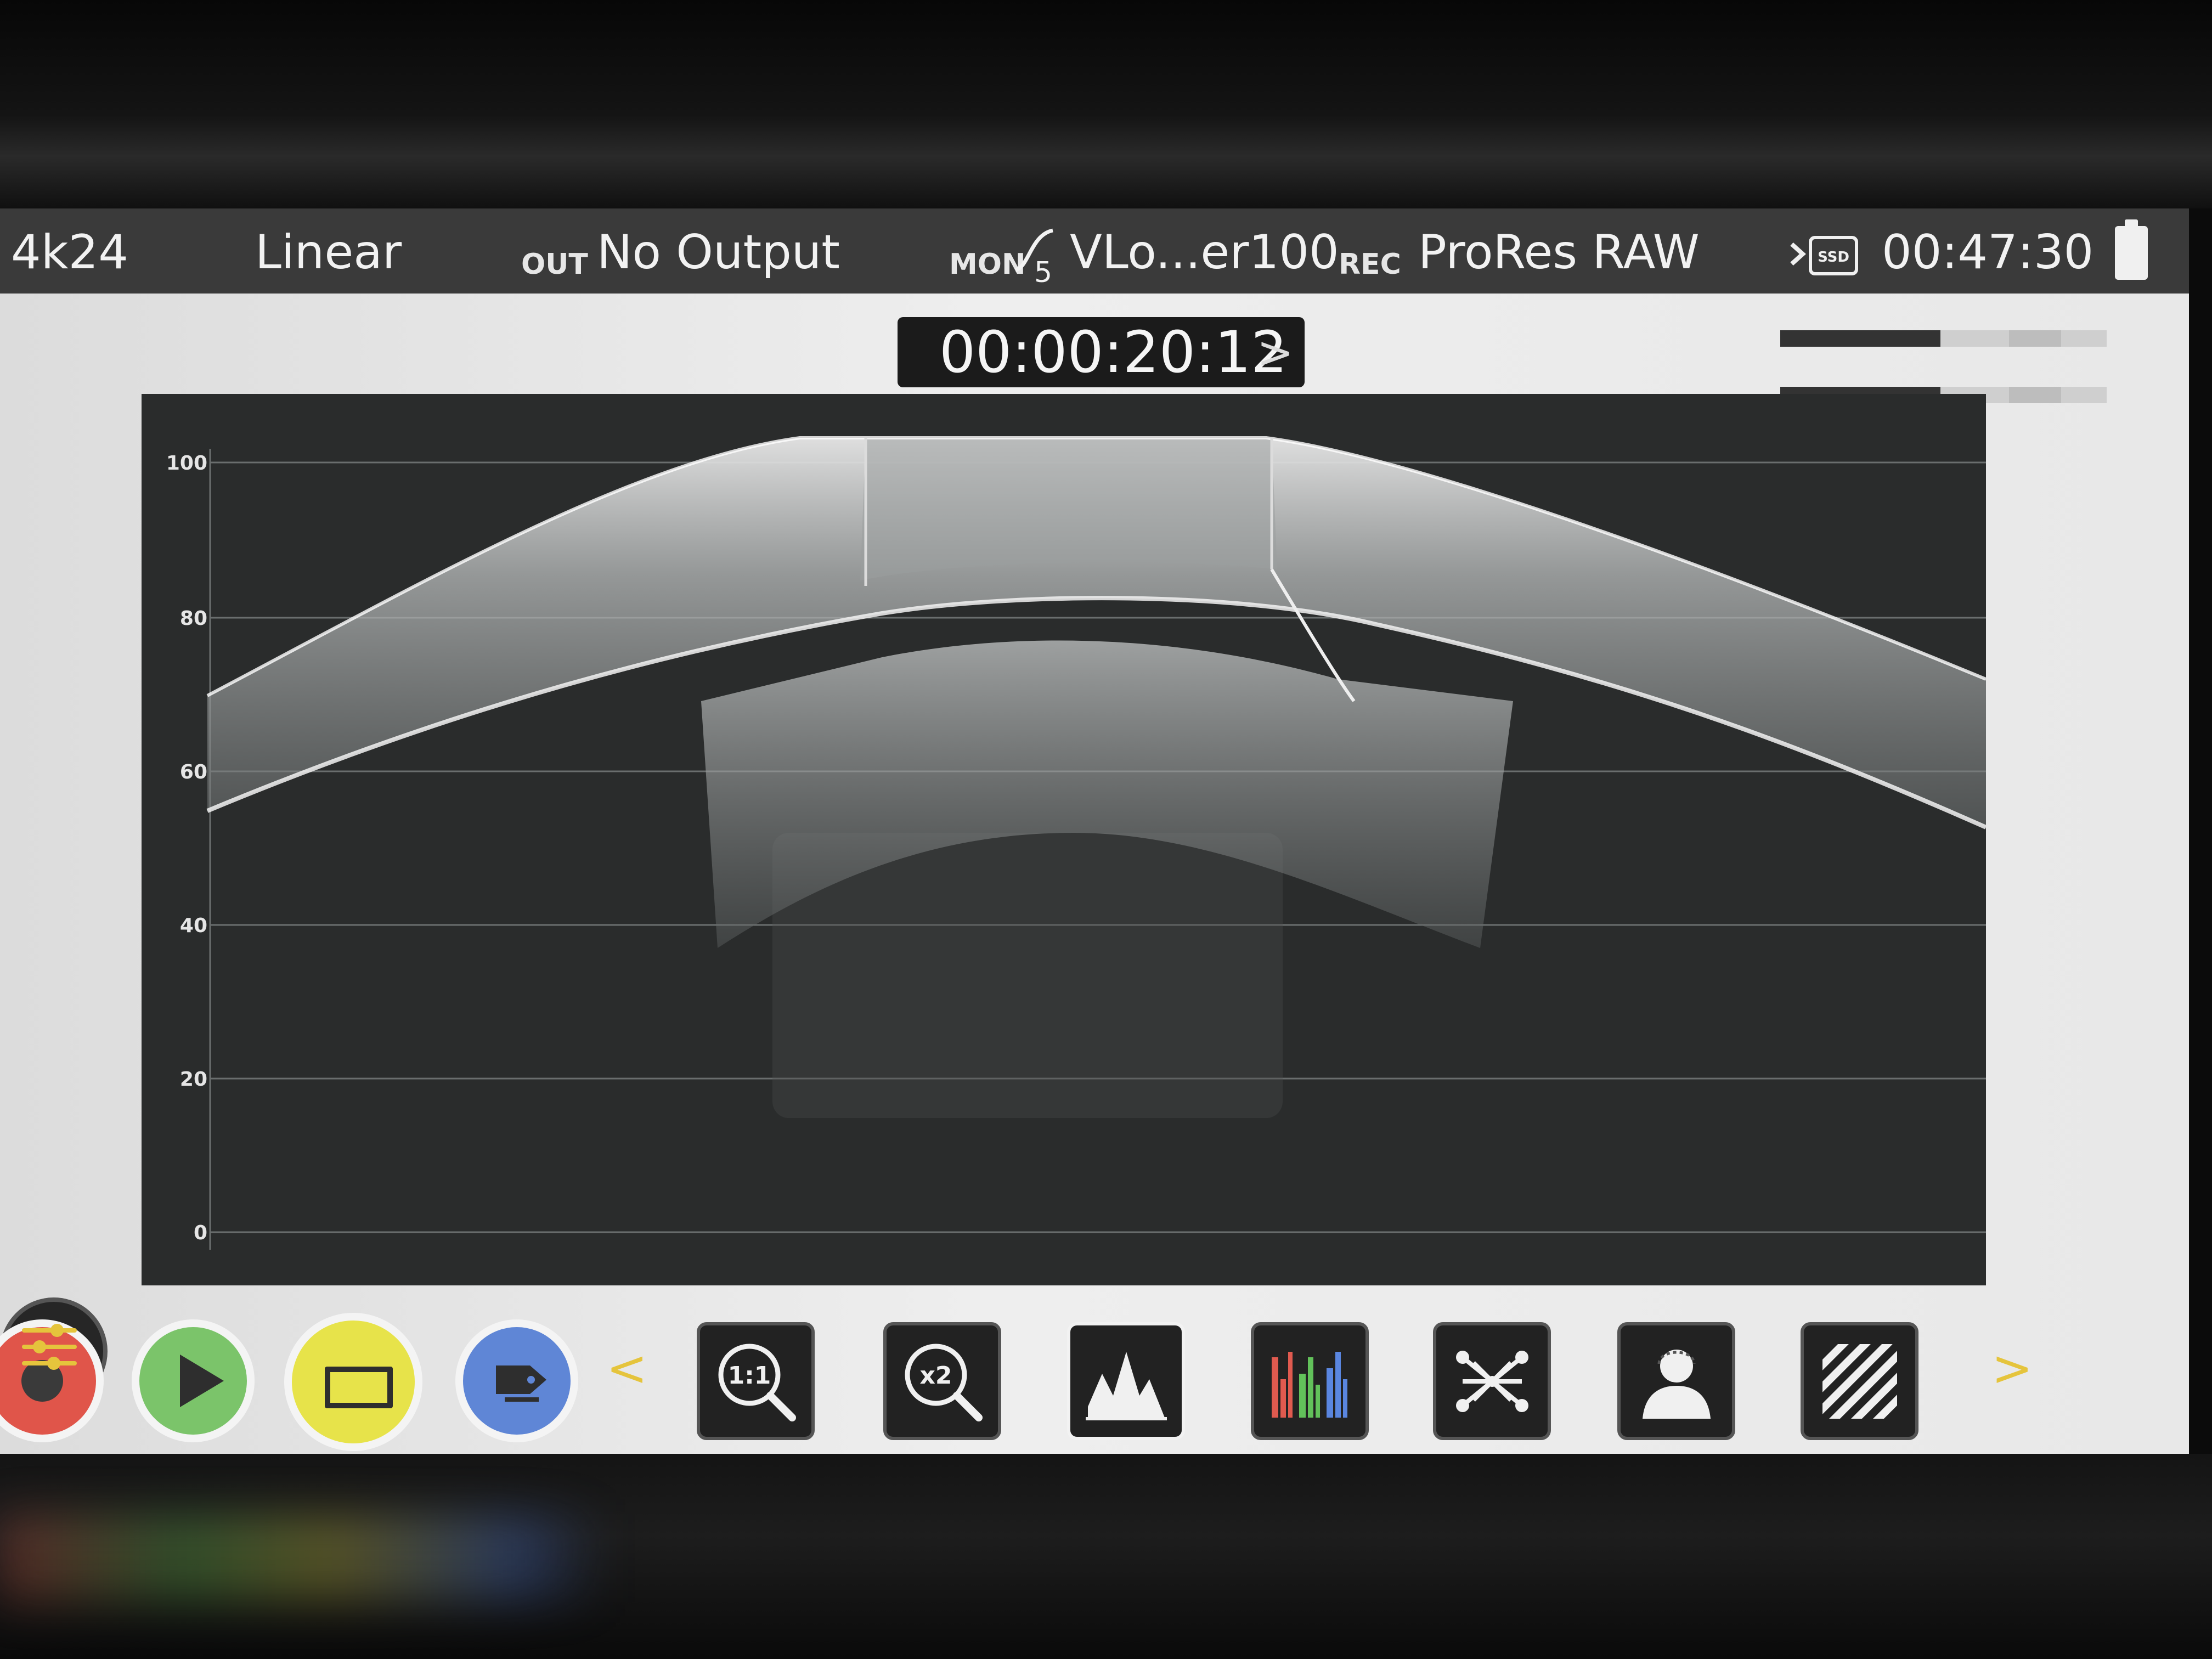 The image size is (2212, 1659). I want to click on zoom-1to1-label: 1:1, so click(749, 1376).